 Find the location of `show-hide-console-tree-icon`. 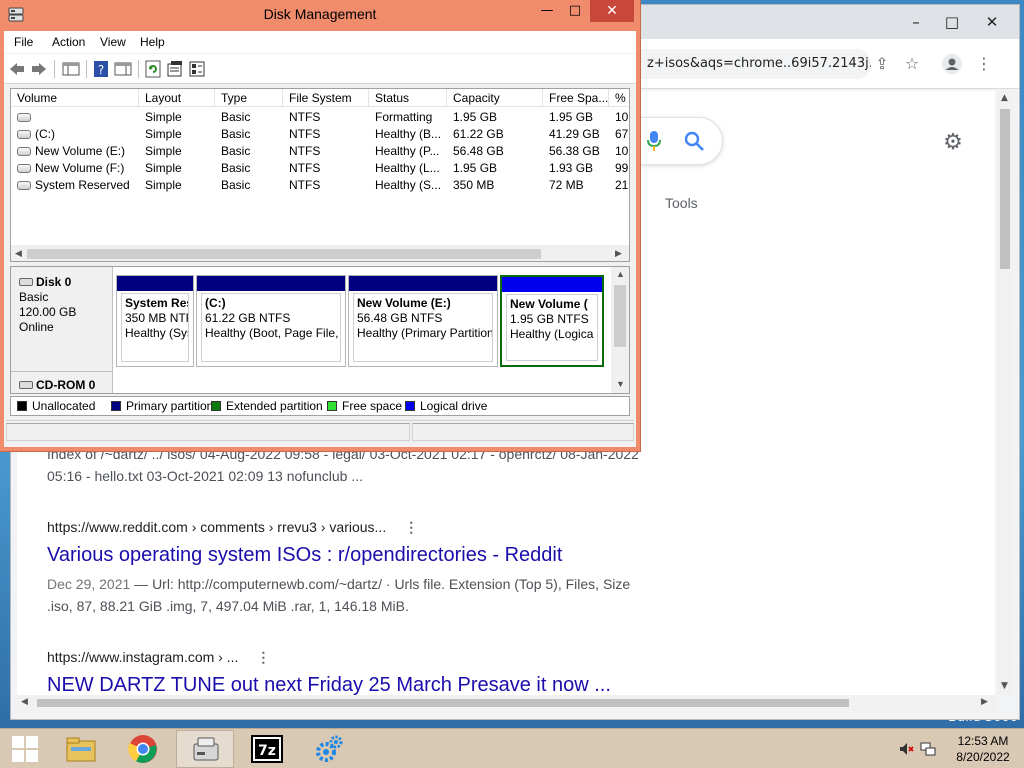

show-hide-console-tree-icon is located at coordinates (71, 69).